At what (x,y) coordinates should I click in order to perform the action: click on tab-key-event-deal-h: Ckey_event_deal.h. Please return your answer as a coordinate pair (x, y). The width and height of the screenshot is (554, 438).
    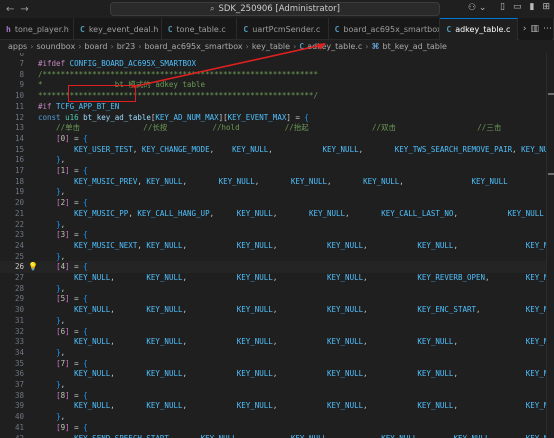
    Looking at the image, I should click on (118, 29).